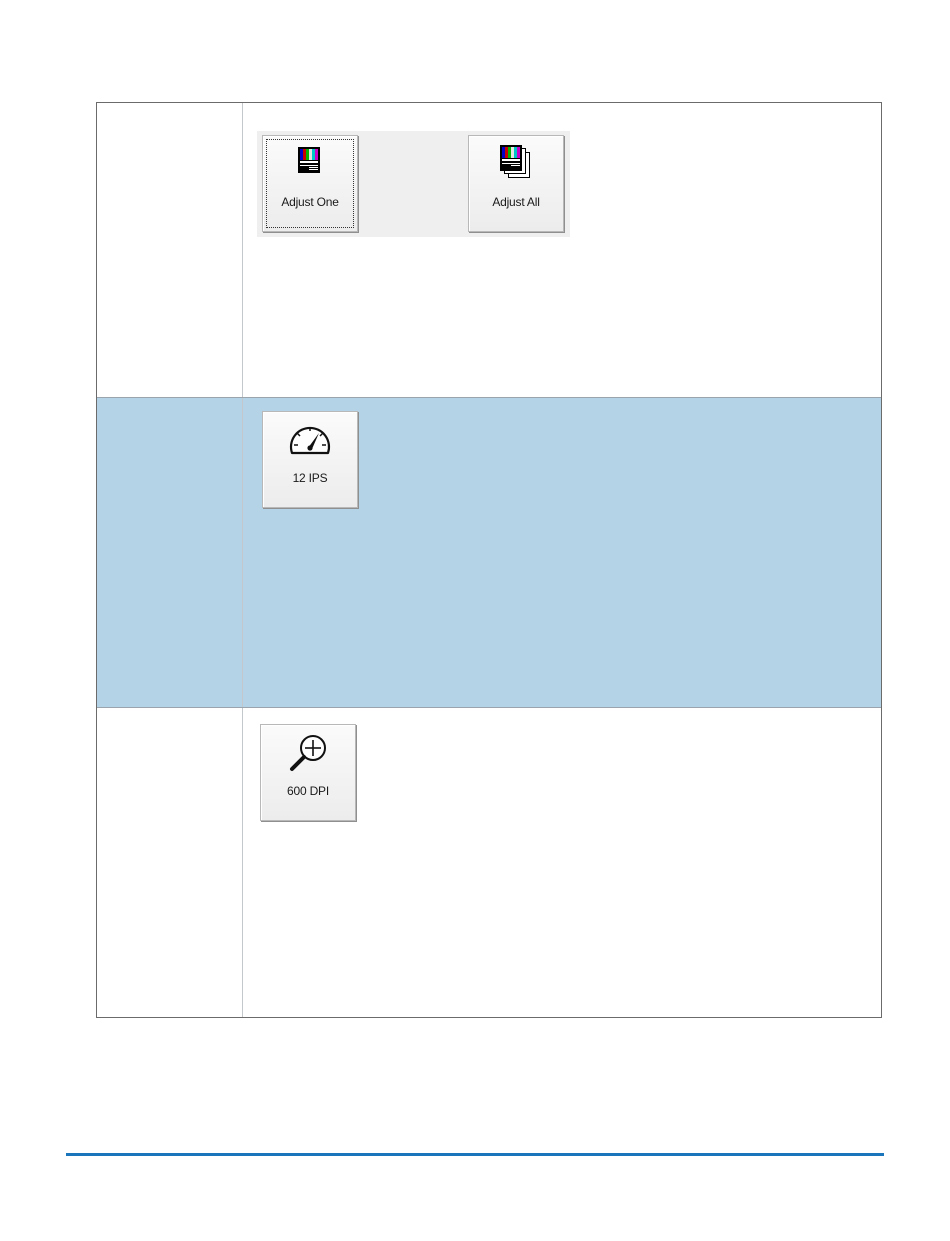 Image resolution: width=950 pixels, height=1241 pixels. What do you see at coordinates (475, 1154) in the screenshot?
I see `footer-rule` at bounding box center [475, 1154].